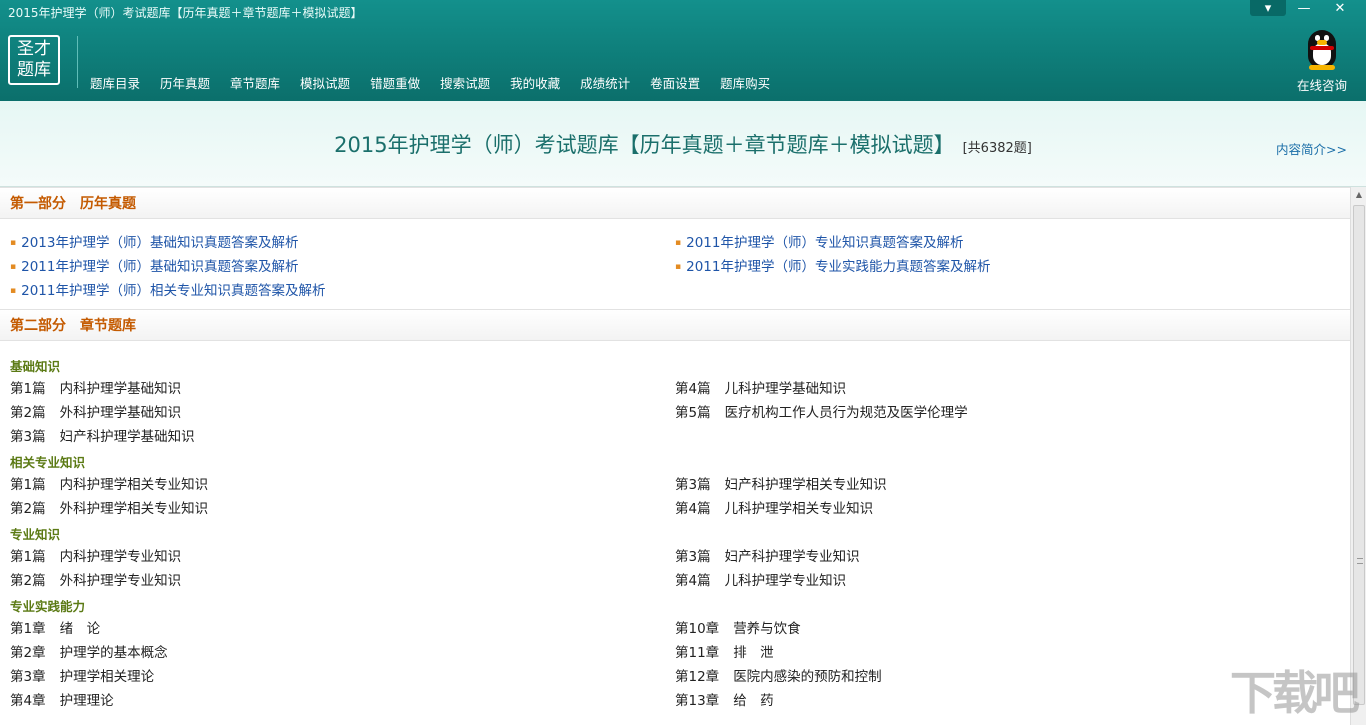 The image size is (1366, 725). Describe the element at coordinates (342, 509) in the screenshot. I see `chapter-link: 第2篇 外科护理学相关专业知识` at that location.